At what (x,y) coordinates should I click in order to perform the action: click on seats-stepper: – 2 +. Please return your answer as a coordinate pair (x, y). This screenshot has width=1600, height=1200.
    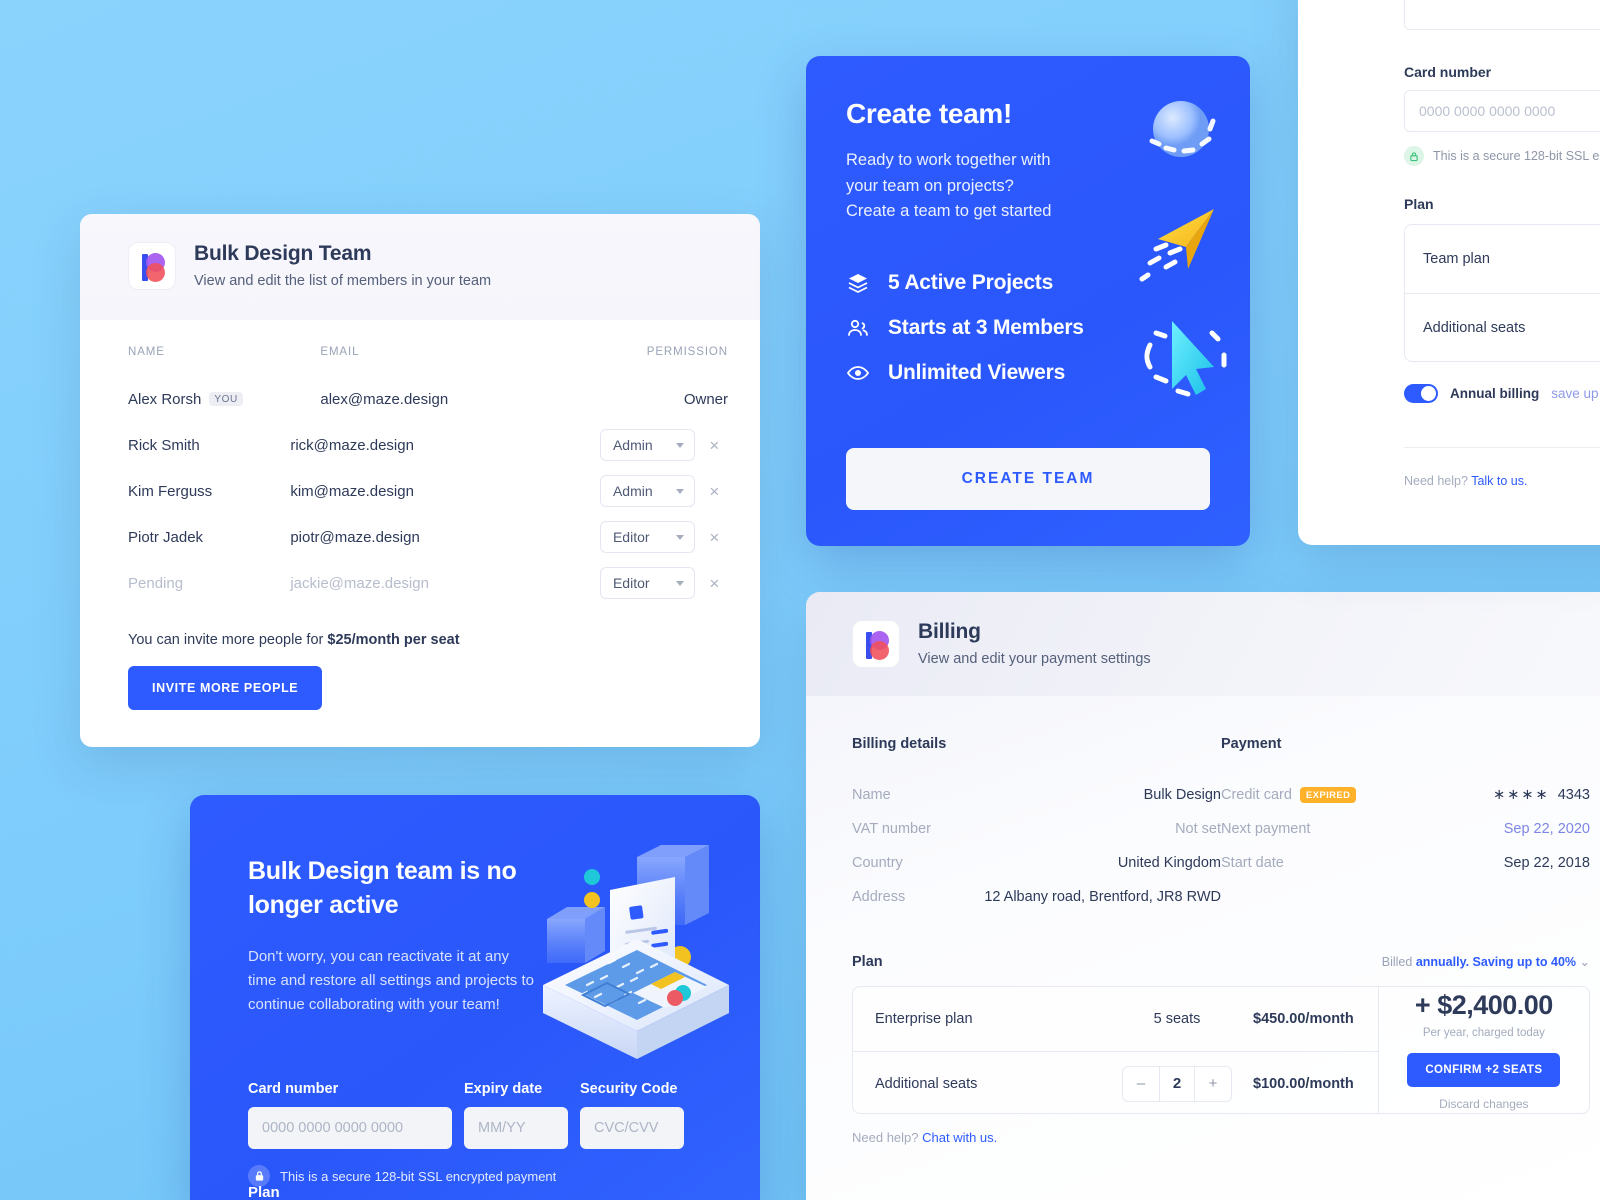
    Looking at the image, I should click on (1177, 1083).